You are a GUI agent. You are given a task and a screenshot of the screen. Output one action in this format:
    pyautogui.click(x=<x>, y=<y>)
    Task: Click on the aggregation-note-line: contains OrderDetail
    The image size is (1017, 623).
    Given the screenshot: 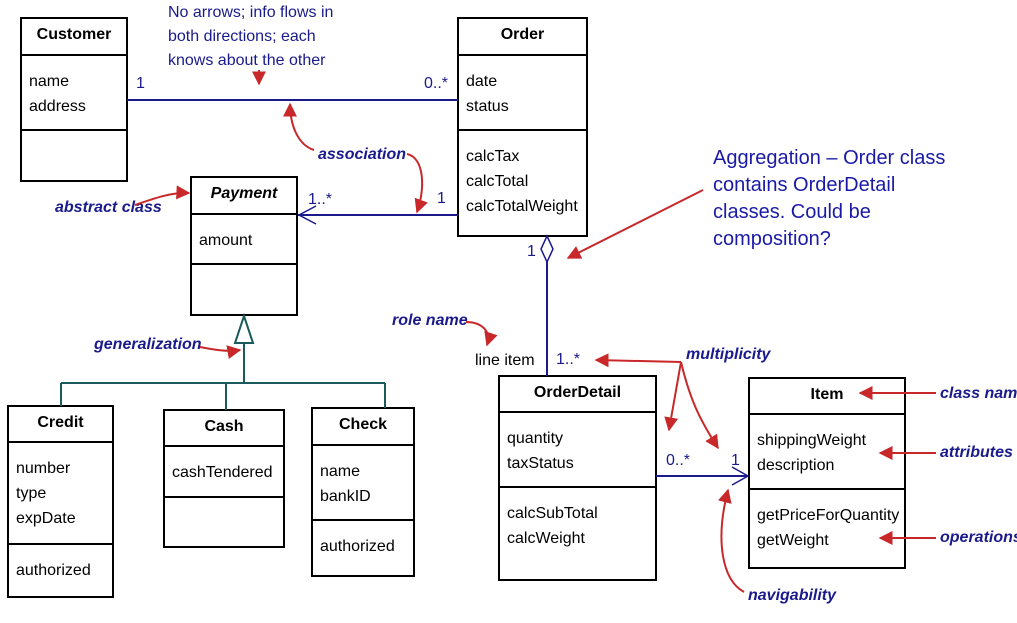 What is the action you would take?
    pyautogui.click(x=804, y=185)
    